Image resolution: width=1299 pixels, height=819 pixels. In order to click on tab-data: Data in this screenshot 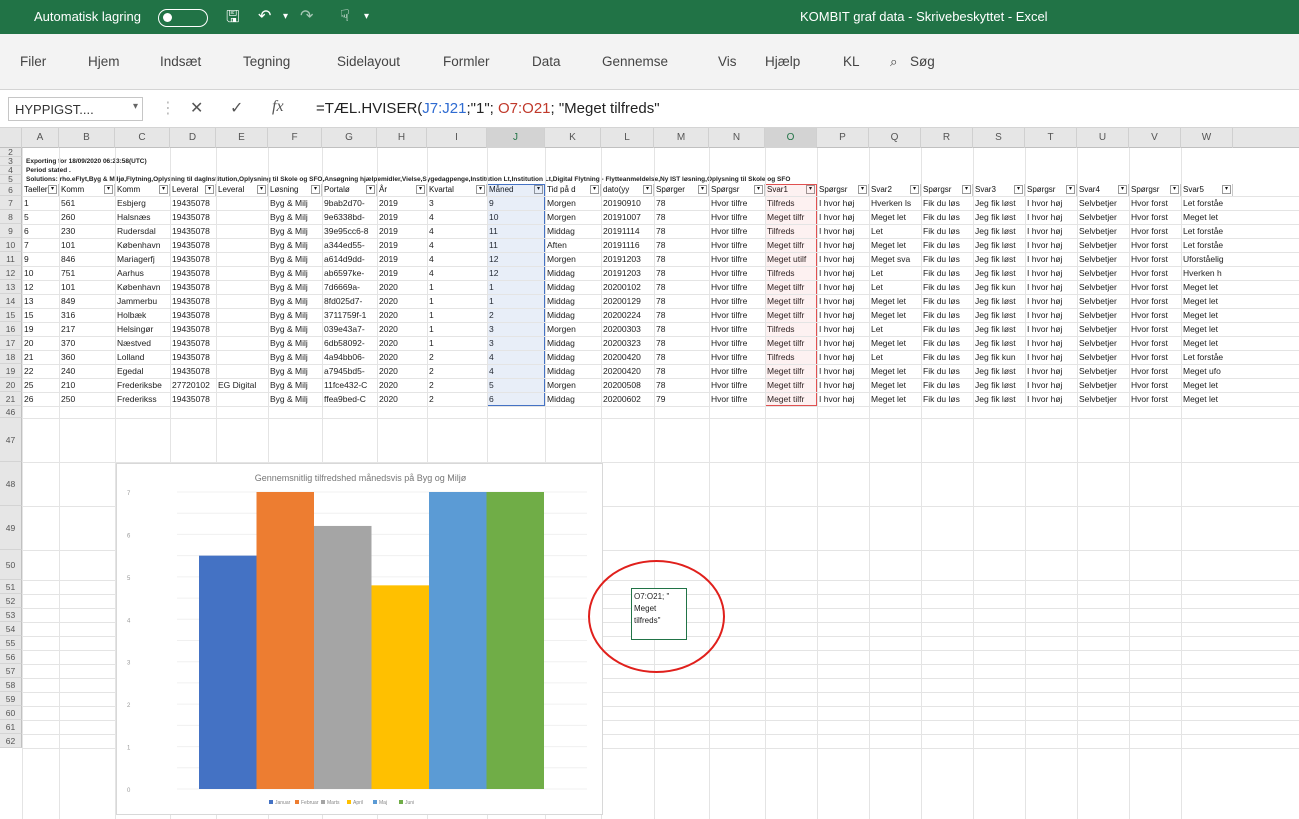, I will do `click(546, 61)`.